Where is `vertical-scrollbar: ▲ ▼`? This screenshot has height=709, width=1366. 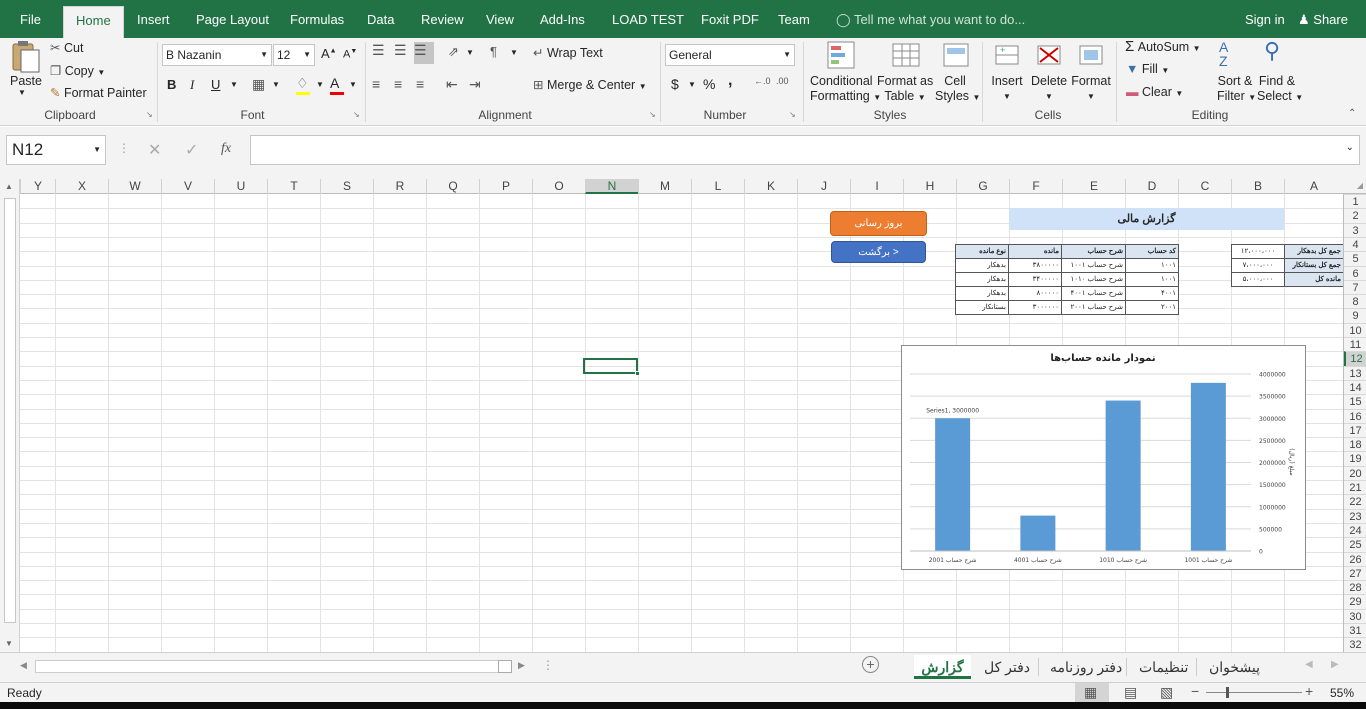 vertical-scrollbar: ▲ ▼ is located at coordinates (10, 415).